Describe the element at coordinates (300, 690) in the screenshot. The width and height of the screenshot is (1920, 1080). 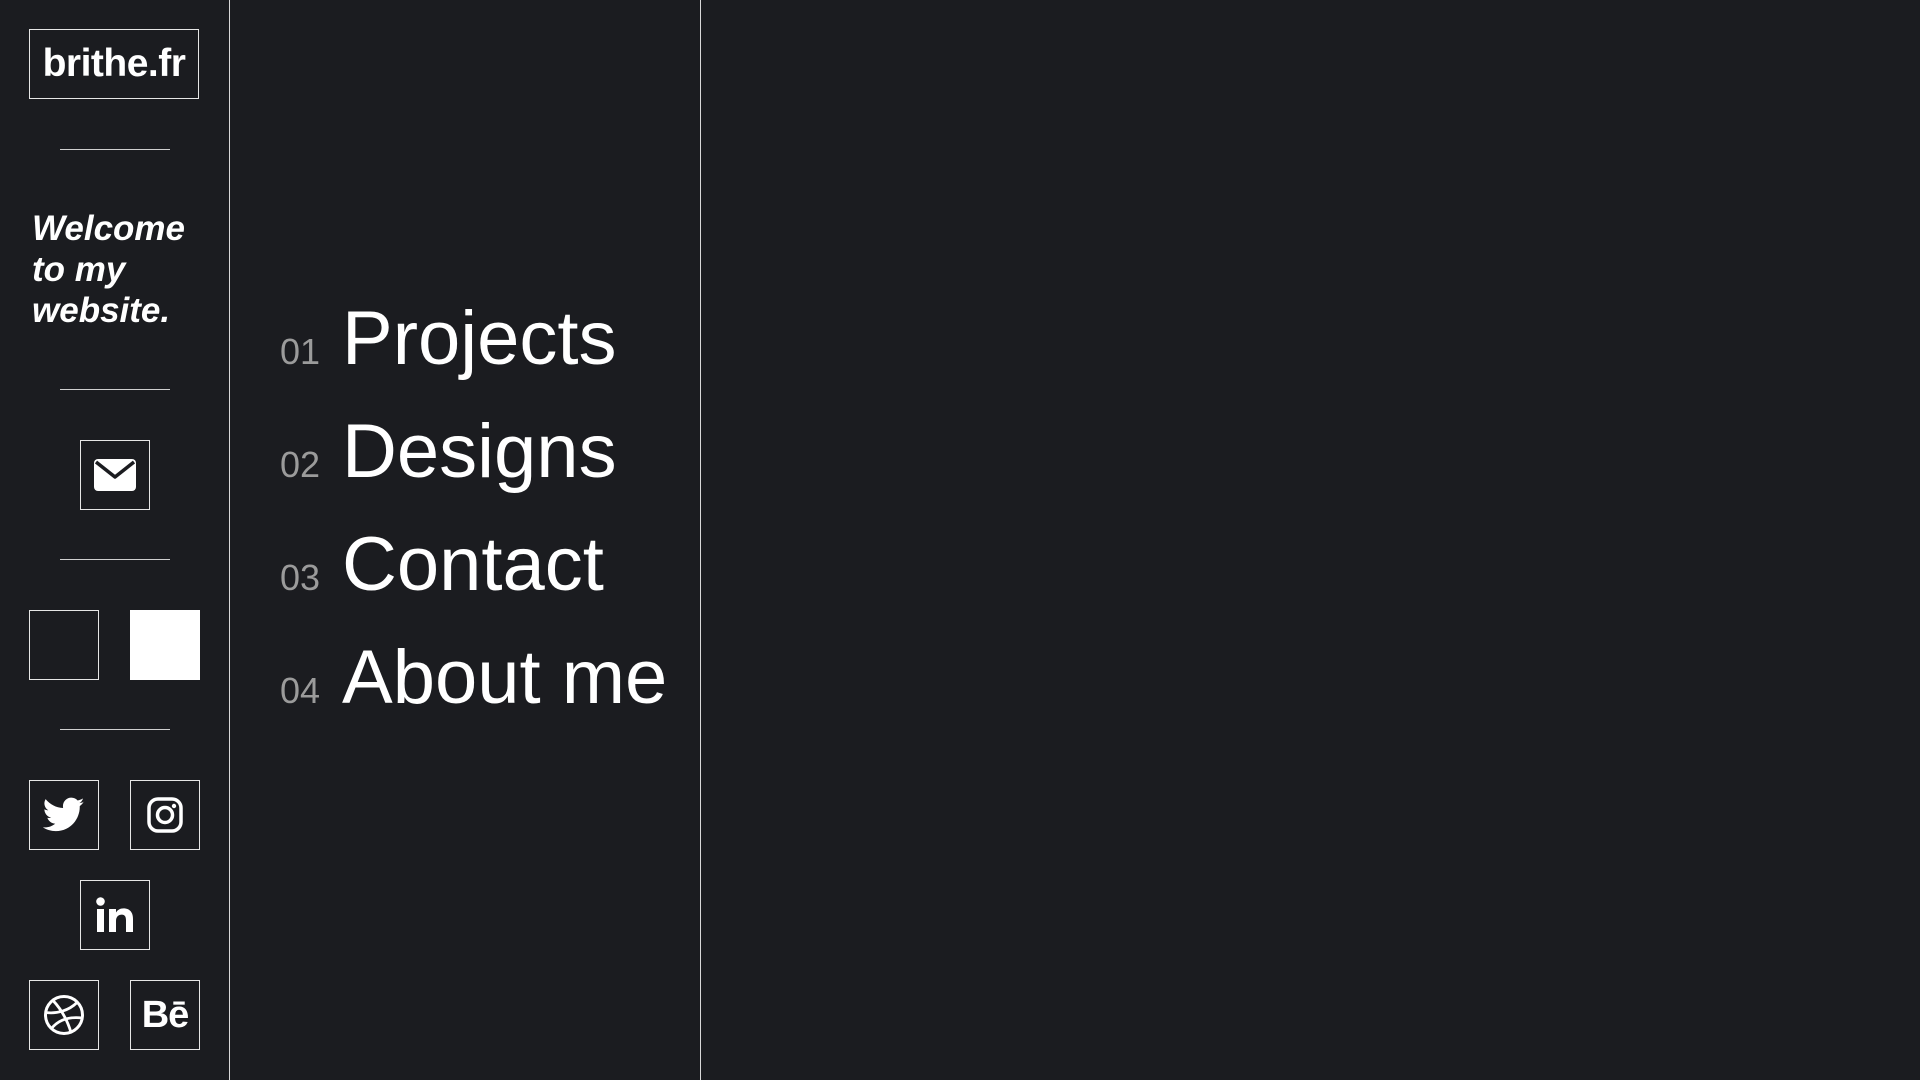
I see `nav-item-number: 04` at that location.